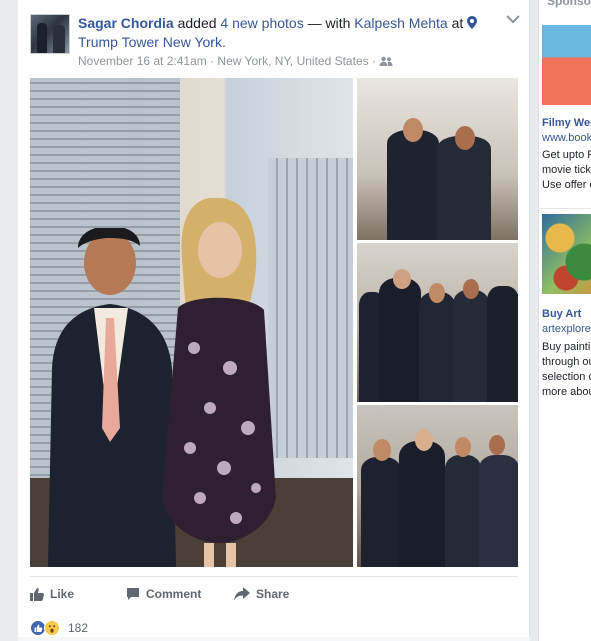  I want to click on photo-2-figure-left, so click(413, 185).